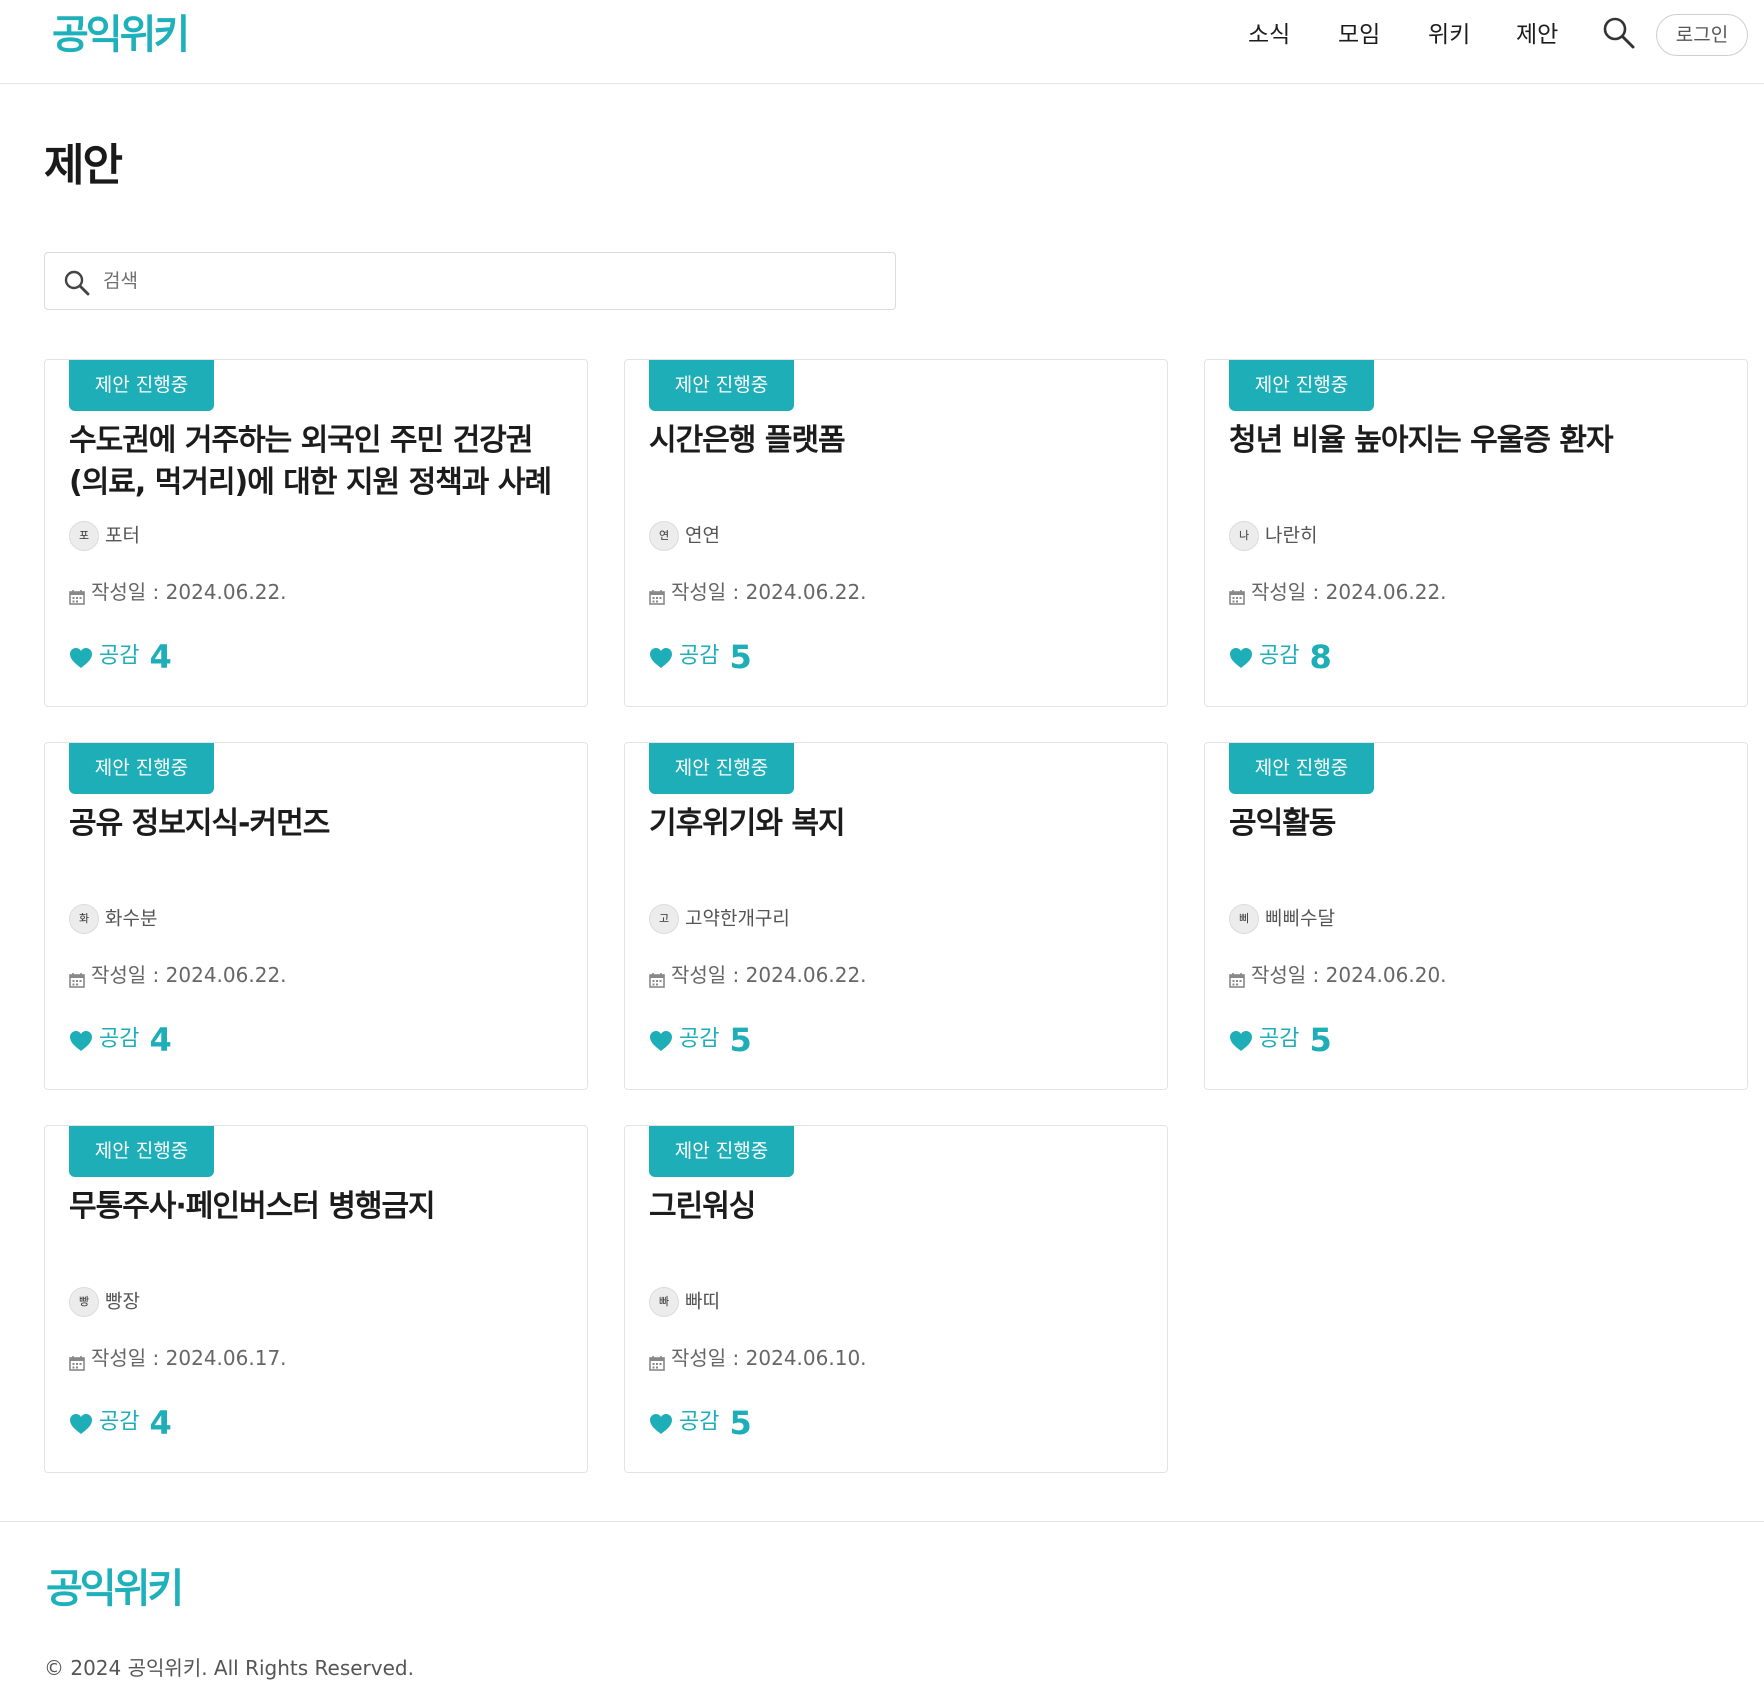 The image size is (1764, 1705). I want to click on site-footer: 공익위키 © 2024 공익위키. All Rights Reserved., so click(882, 1613).